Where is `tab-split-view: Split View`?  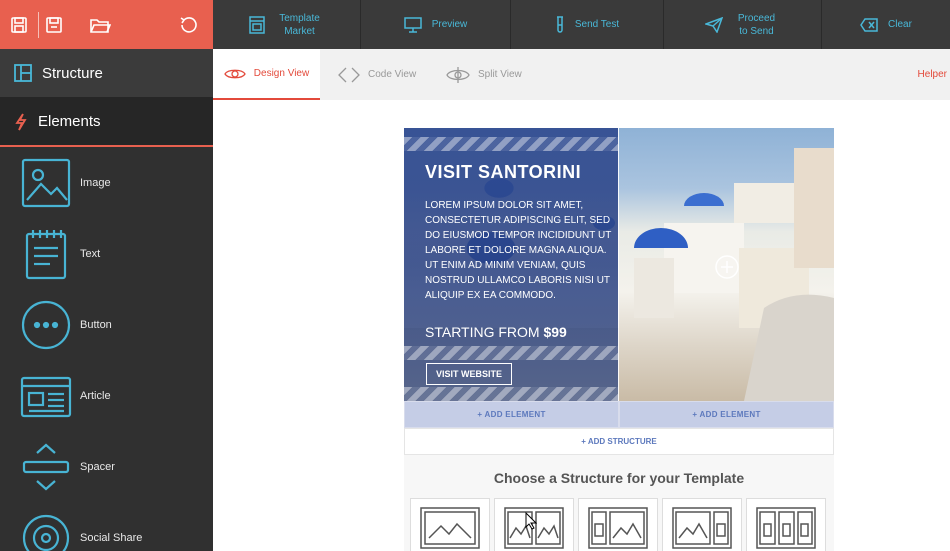 tab-split-view: Split View is located at coordinates (484, 74).